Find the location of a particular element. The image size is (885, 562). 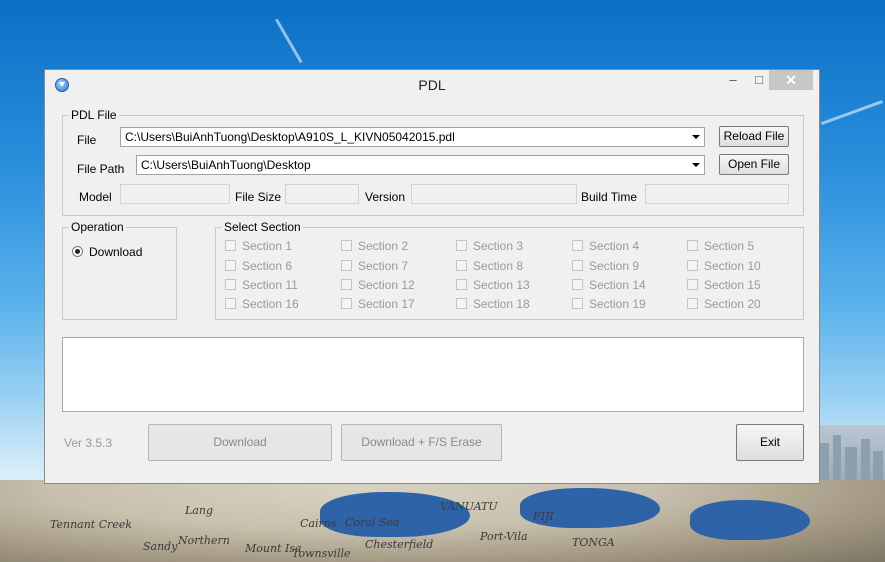

section-checkbox-label: Section 5 is located at coordinates (729, 246).